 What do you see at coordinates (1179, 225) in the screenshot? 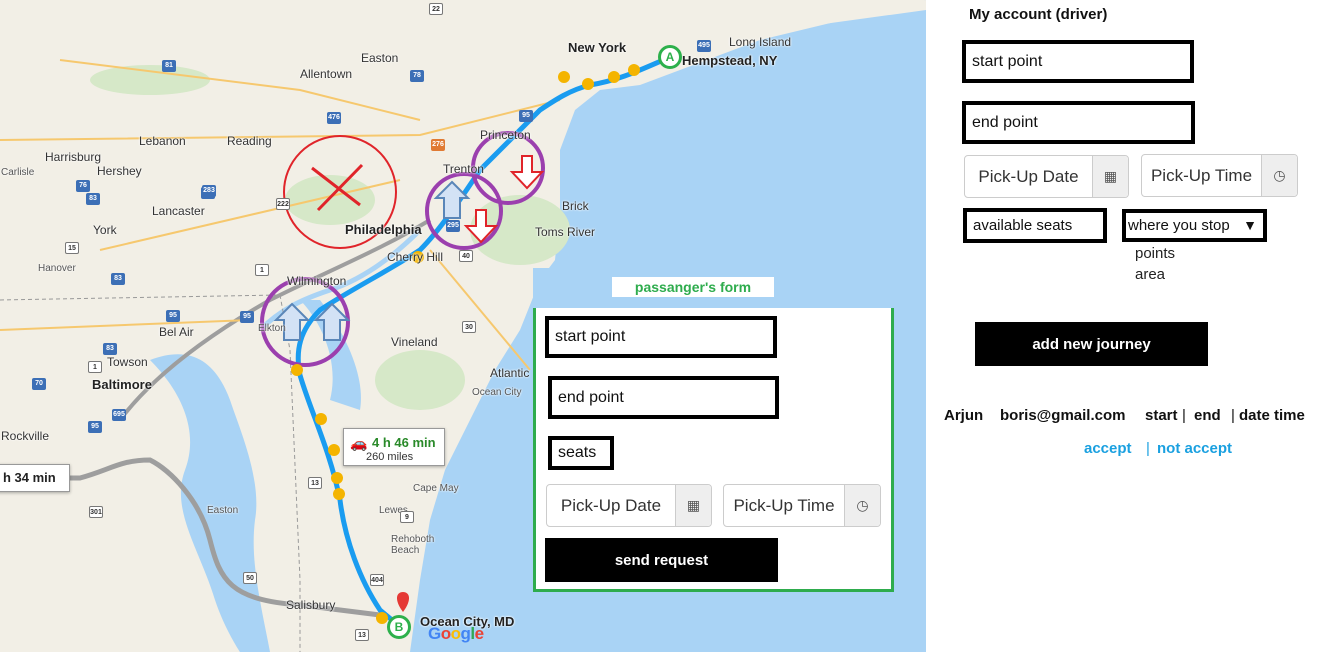
I see `stops-select-value: where you stop` at bounding box center [1179, 225].